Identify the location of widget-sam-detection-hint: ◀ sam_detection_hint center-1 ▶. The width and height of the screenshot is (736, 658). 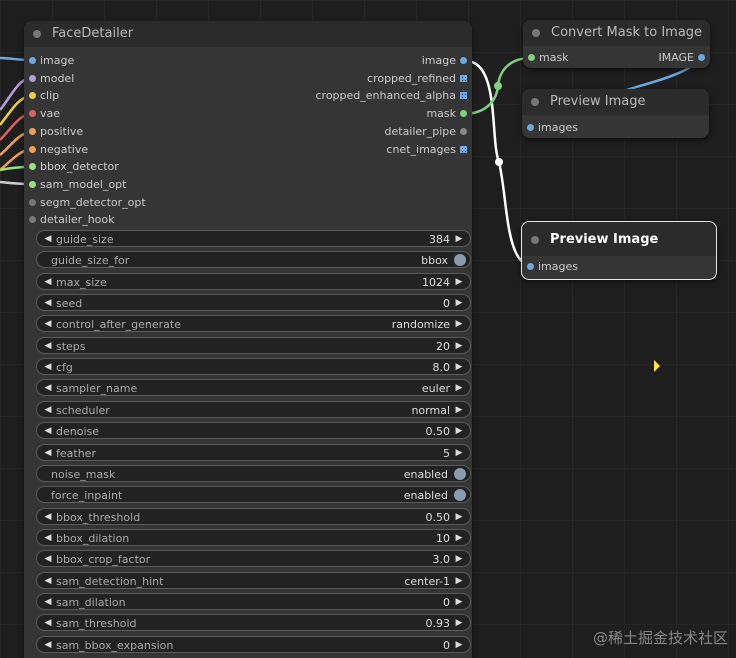
(253, 580).